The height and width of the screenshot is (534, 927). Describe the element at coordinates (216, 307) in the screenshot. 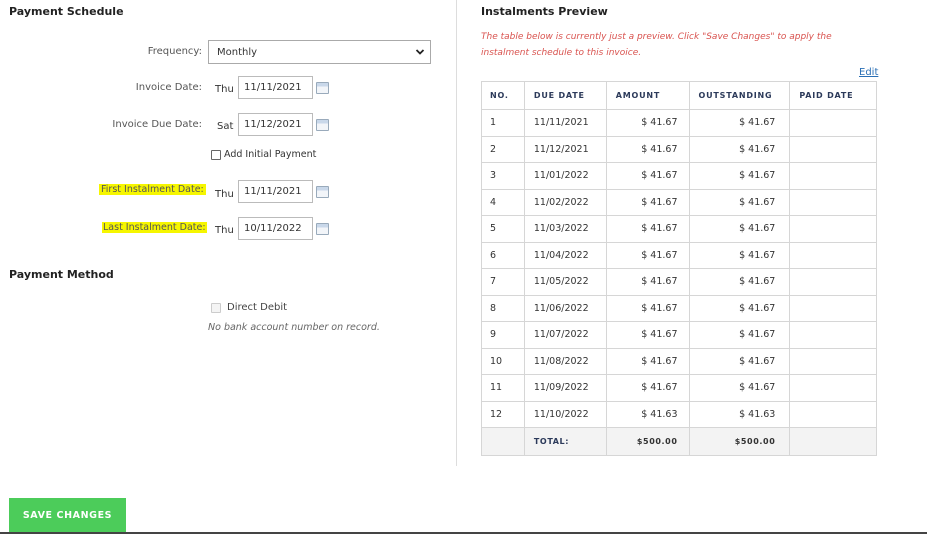

I see `direct-debit-checkbox` at that location.